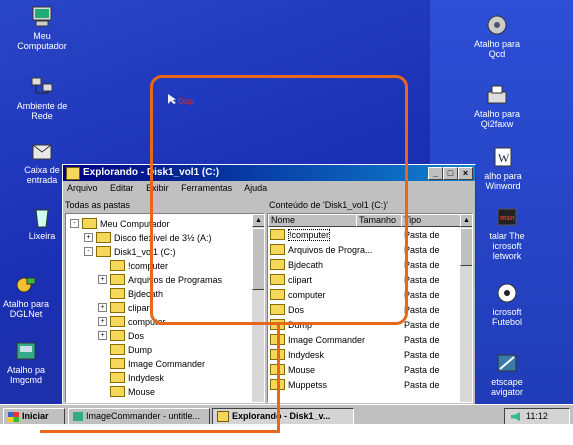  What do you see at coordinates (42, 41) in the screenshot?
I see `desktop-icon-label: Meu Computador` at bounding box center [42, 41].